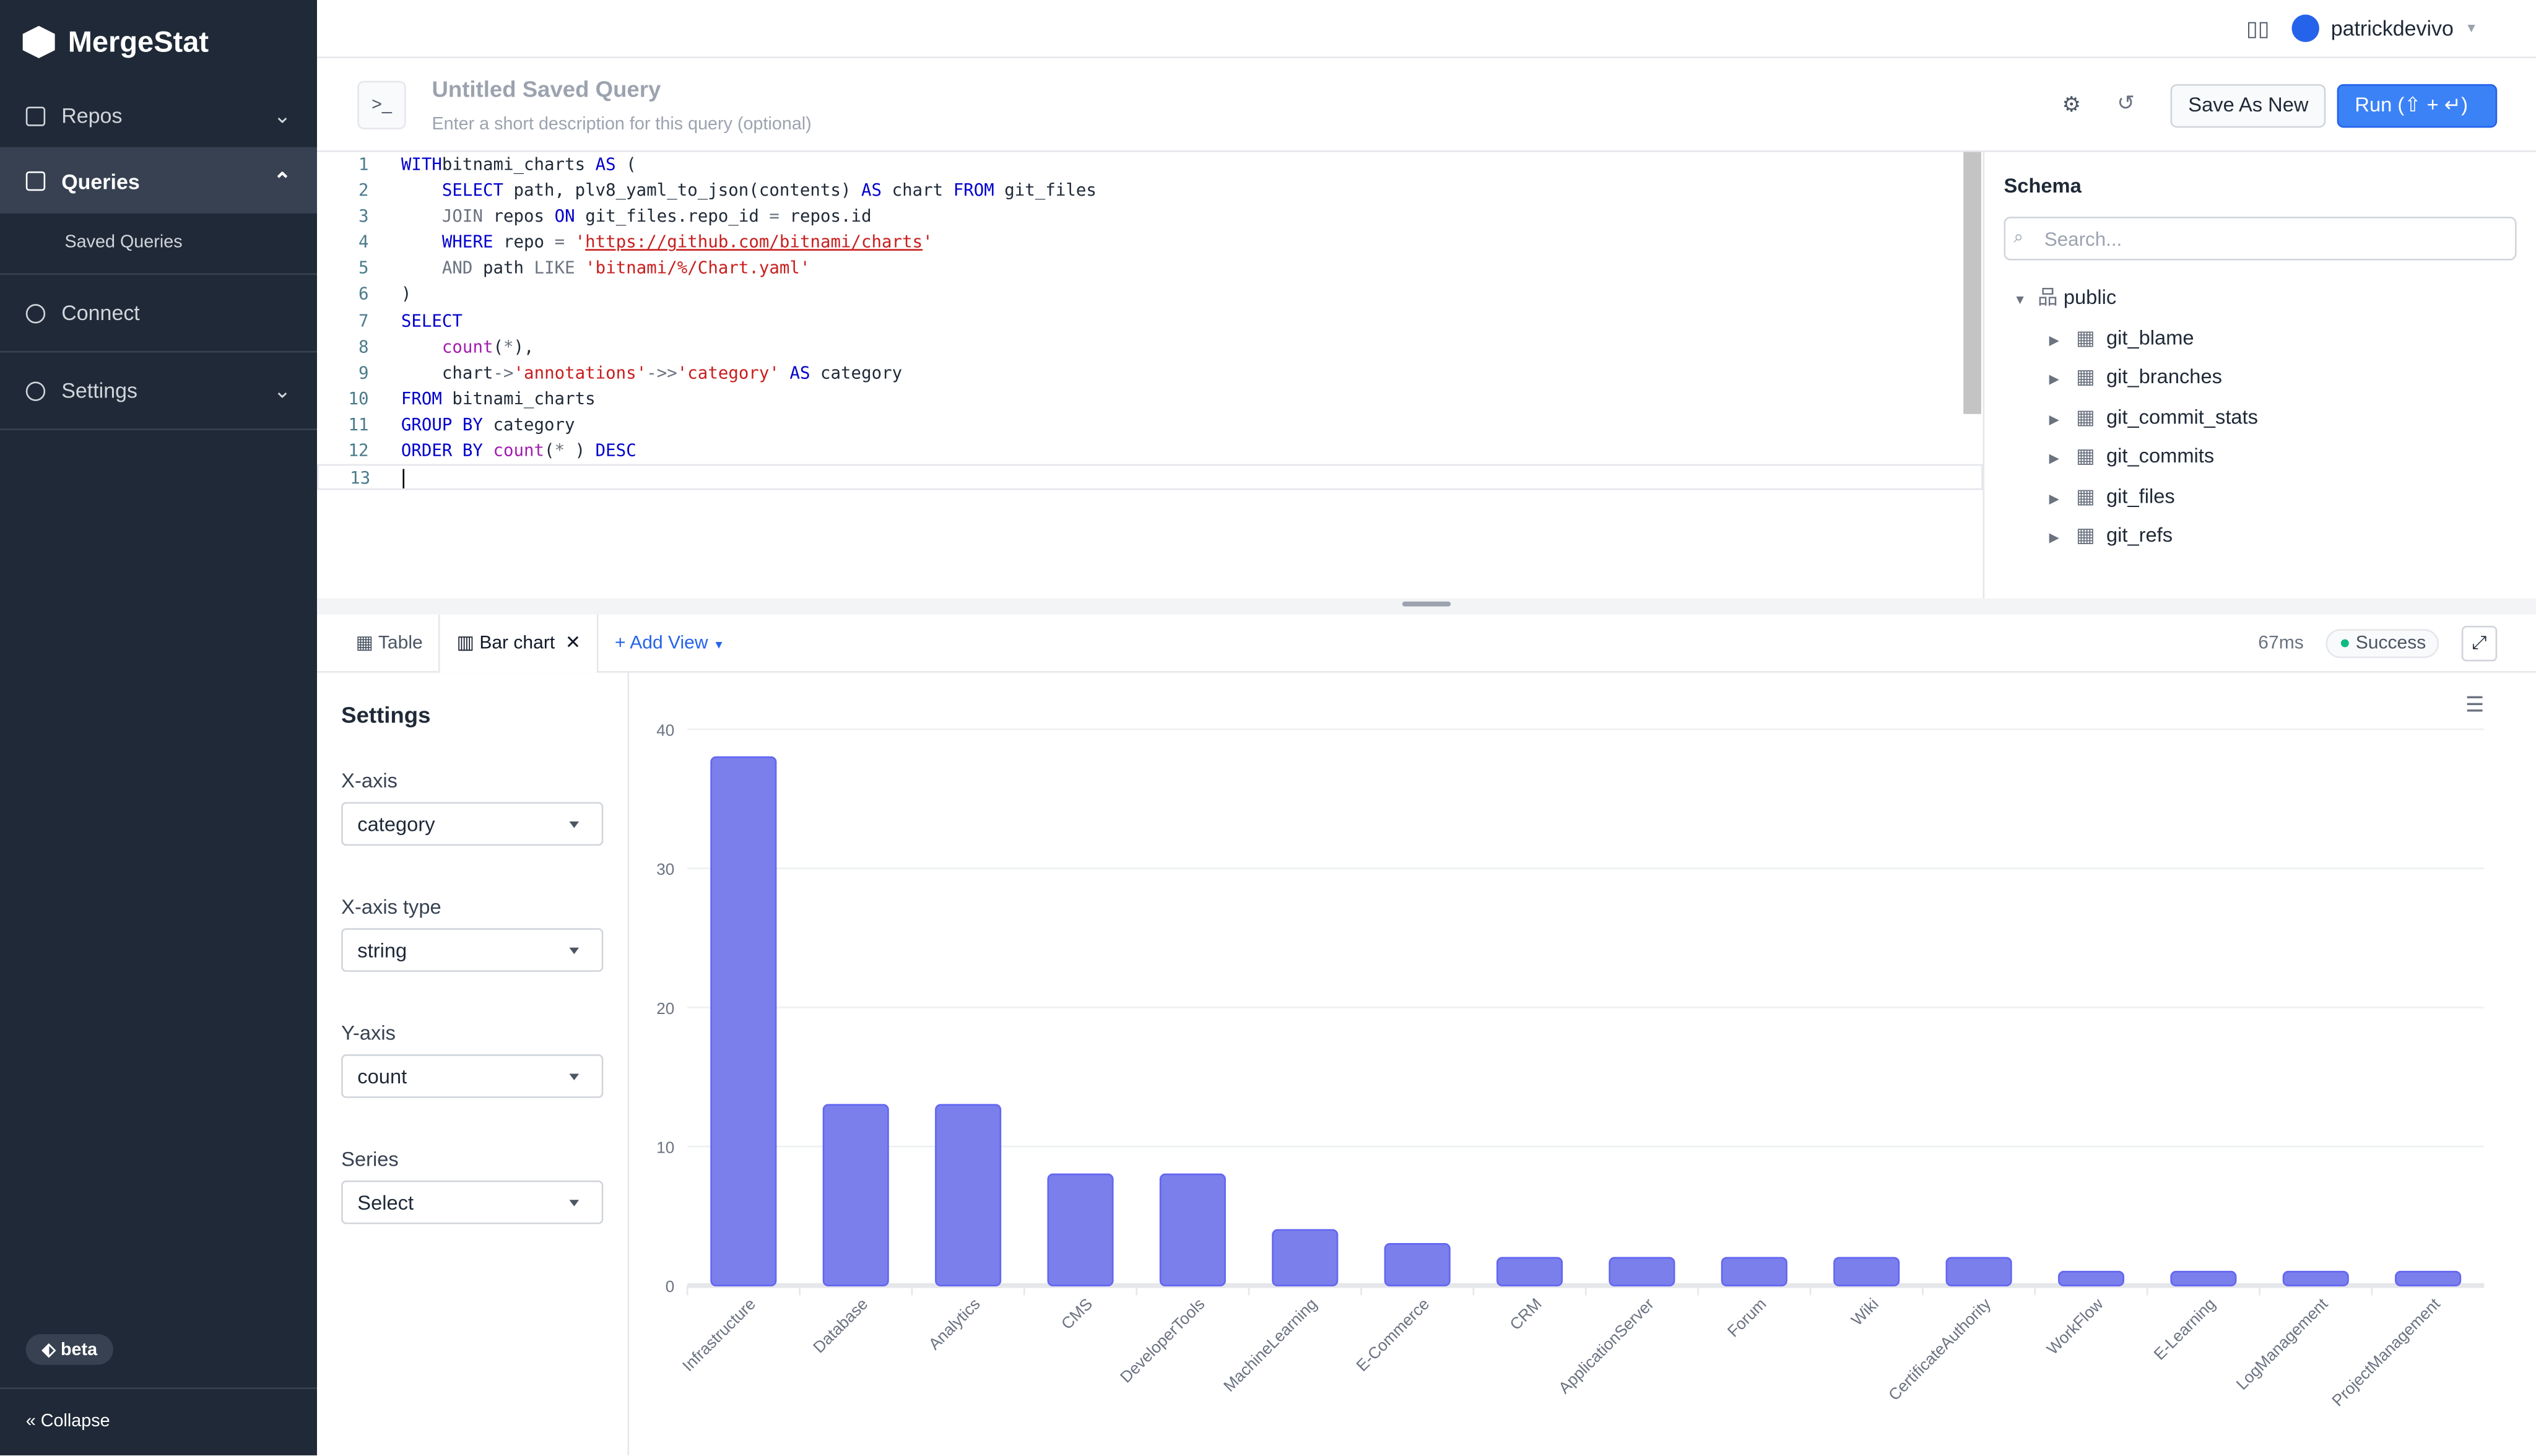 Image resolution: width=2536 pixels, height=1456 pixels. I want to click on sidebar-item-settings: Settings ⌄, so click(158, 391).